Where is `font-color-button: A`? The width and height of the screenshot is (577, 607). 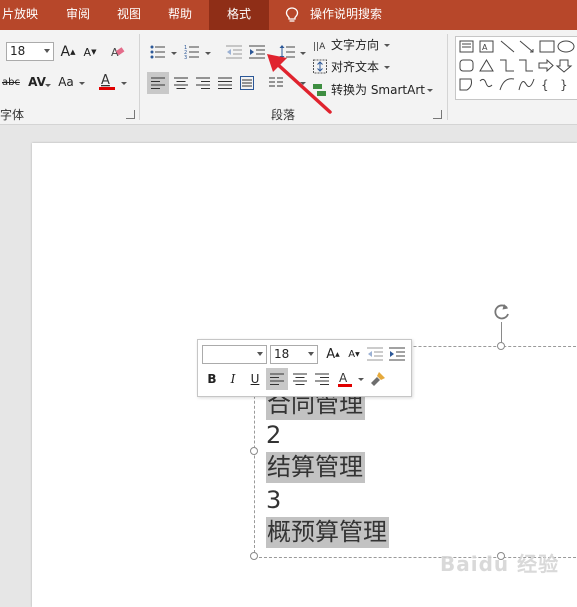
font-color-button: A is located at coordinates (107, 81).